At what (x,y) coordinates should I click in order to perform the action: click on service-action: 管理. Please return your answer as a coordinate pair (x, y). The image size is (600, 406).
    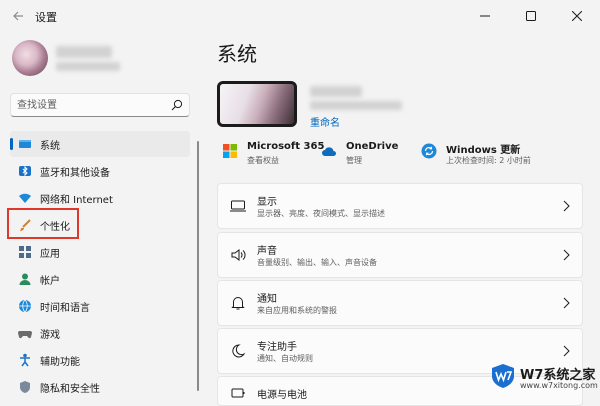
    Looking at the image, I should click on (354, 160).